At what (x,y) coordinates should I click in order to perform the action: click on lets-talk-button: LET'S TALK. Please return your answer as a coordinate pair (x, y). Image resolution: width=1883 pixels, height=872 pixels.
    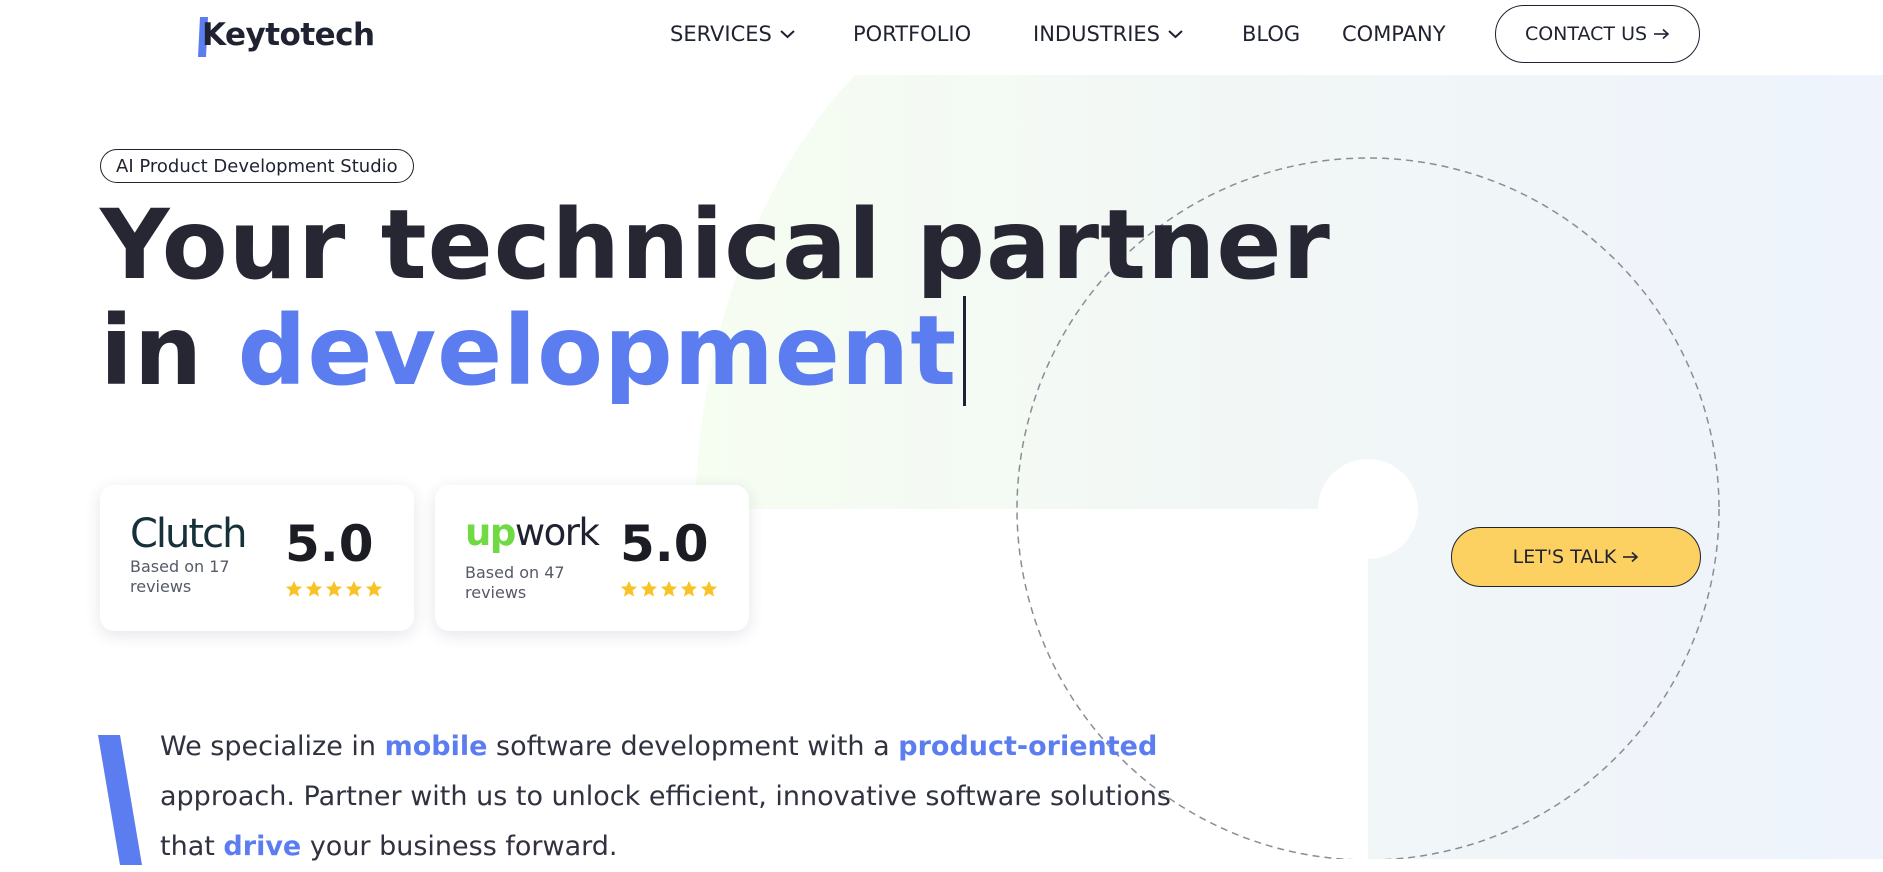
    Looking at the image, I should click on (1576, 557).